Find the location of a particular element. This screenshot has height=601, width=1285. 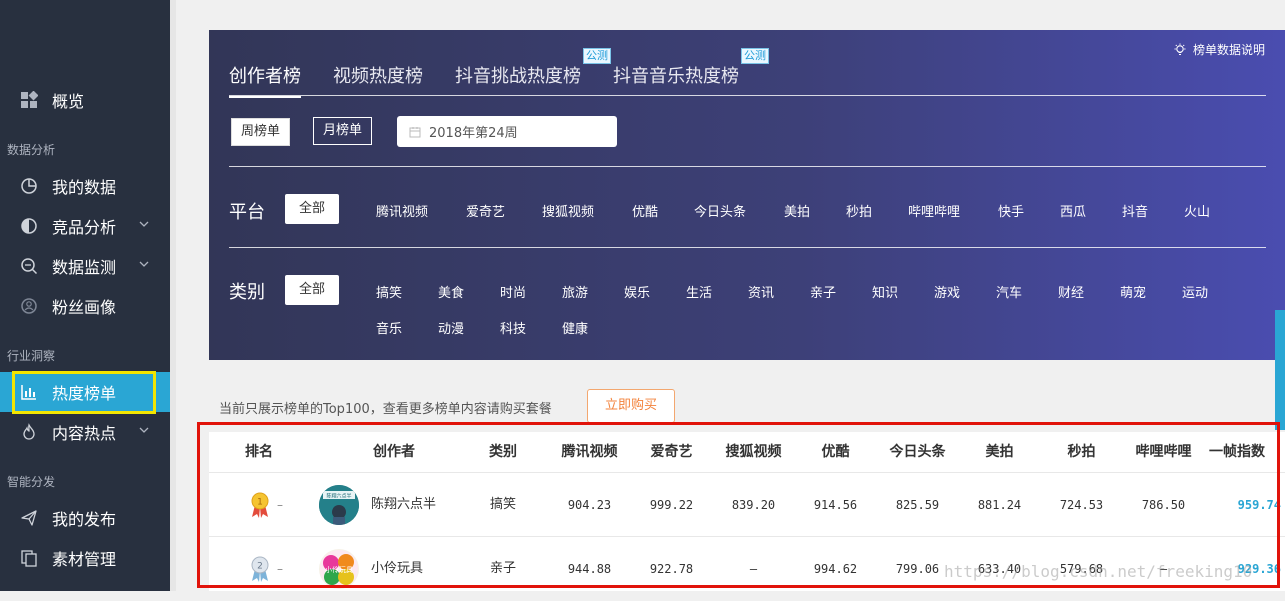

category-option: 生活 is located at coordinates (699, 291).